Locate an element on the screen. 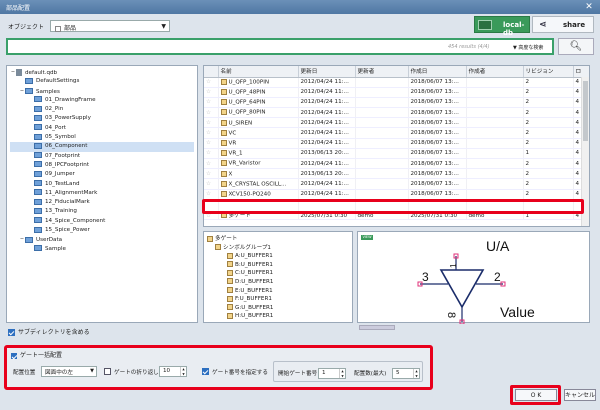 Image resolution: width=600 pixels, height=410 pixels. search-button: 🔍︎ is located at coordinates (576, 46).